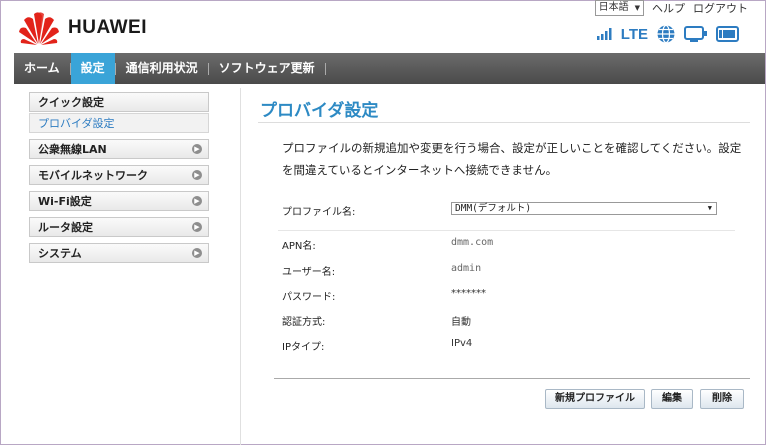 Image resolution: width=768 pixels, height=447 pixels. What do you see at coordinates (76, 123) in the screenshot?
I see `sidebar-item-label: プロバイダ設定` at bounding box center [76, 123].